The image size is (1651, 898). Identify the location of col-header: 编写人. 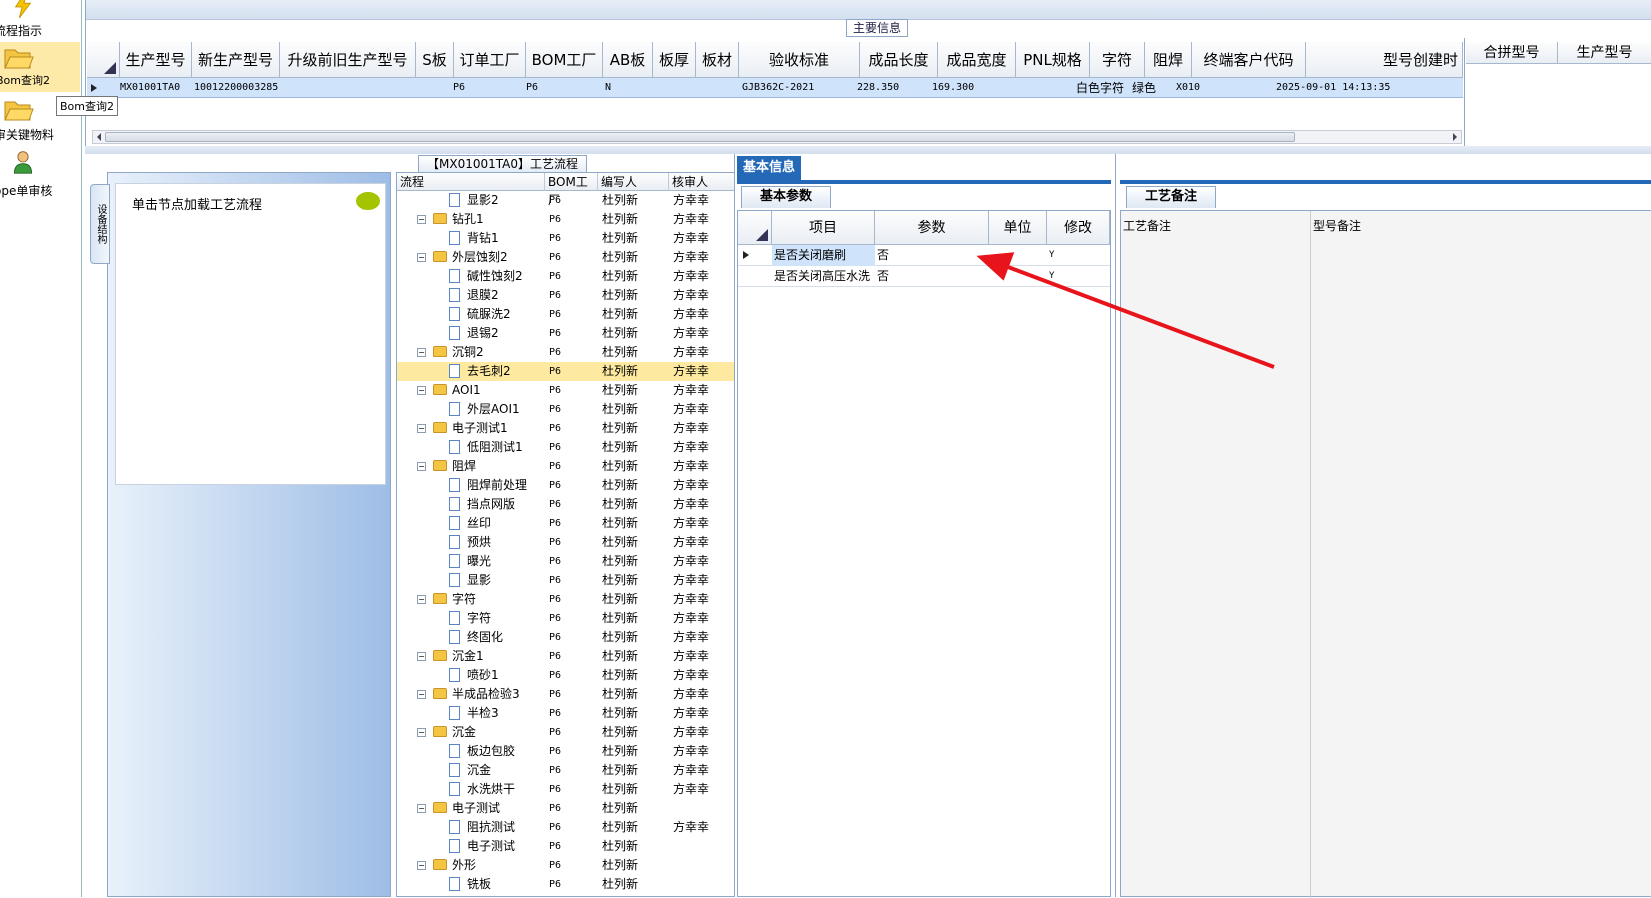
(633, 182).